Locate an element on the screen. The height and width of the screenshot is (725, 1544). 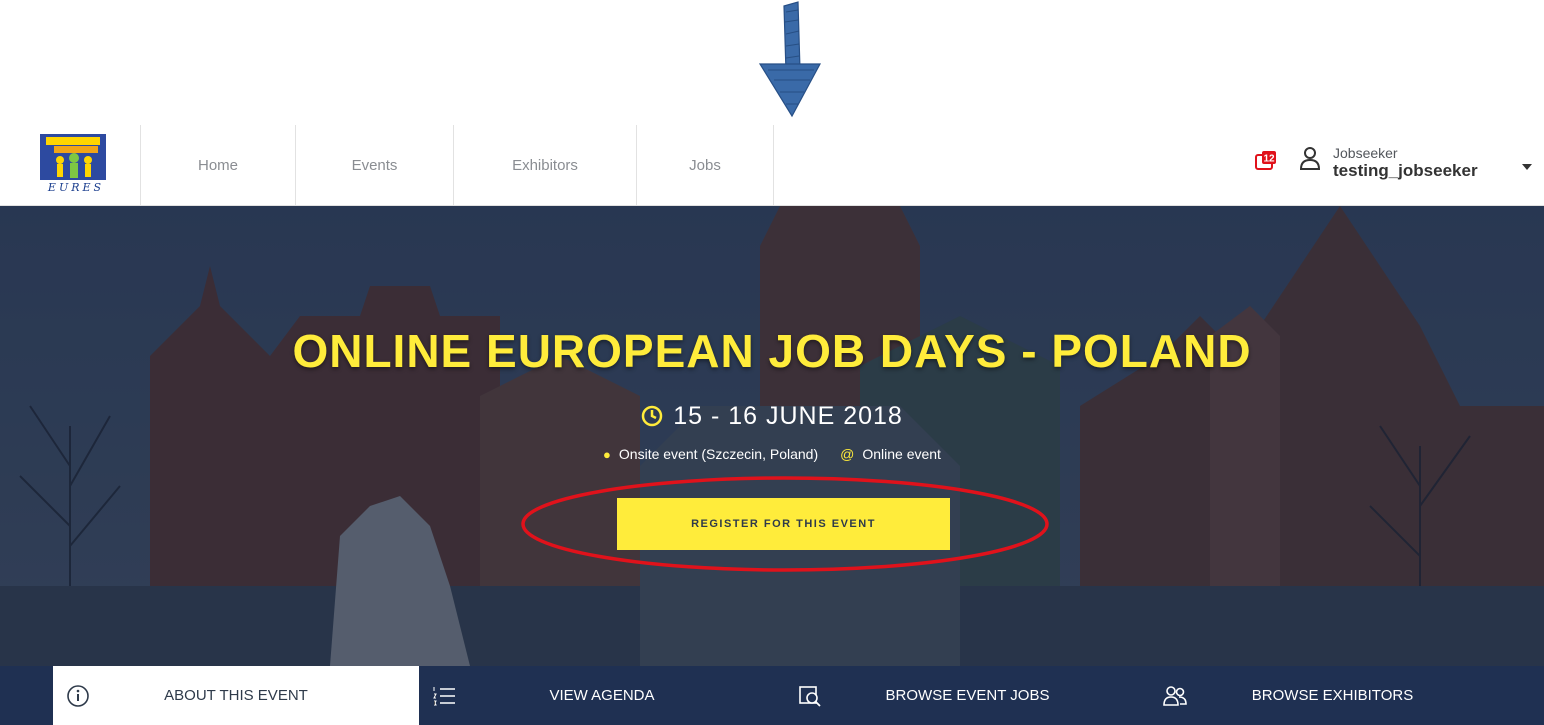
logo-text: EURES is located at coordinates (76, 187).